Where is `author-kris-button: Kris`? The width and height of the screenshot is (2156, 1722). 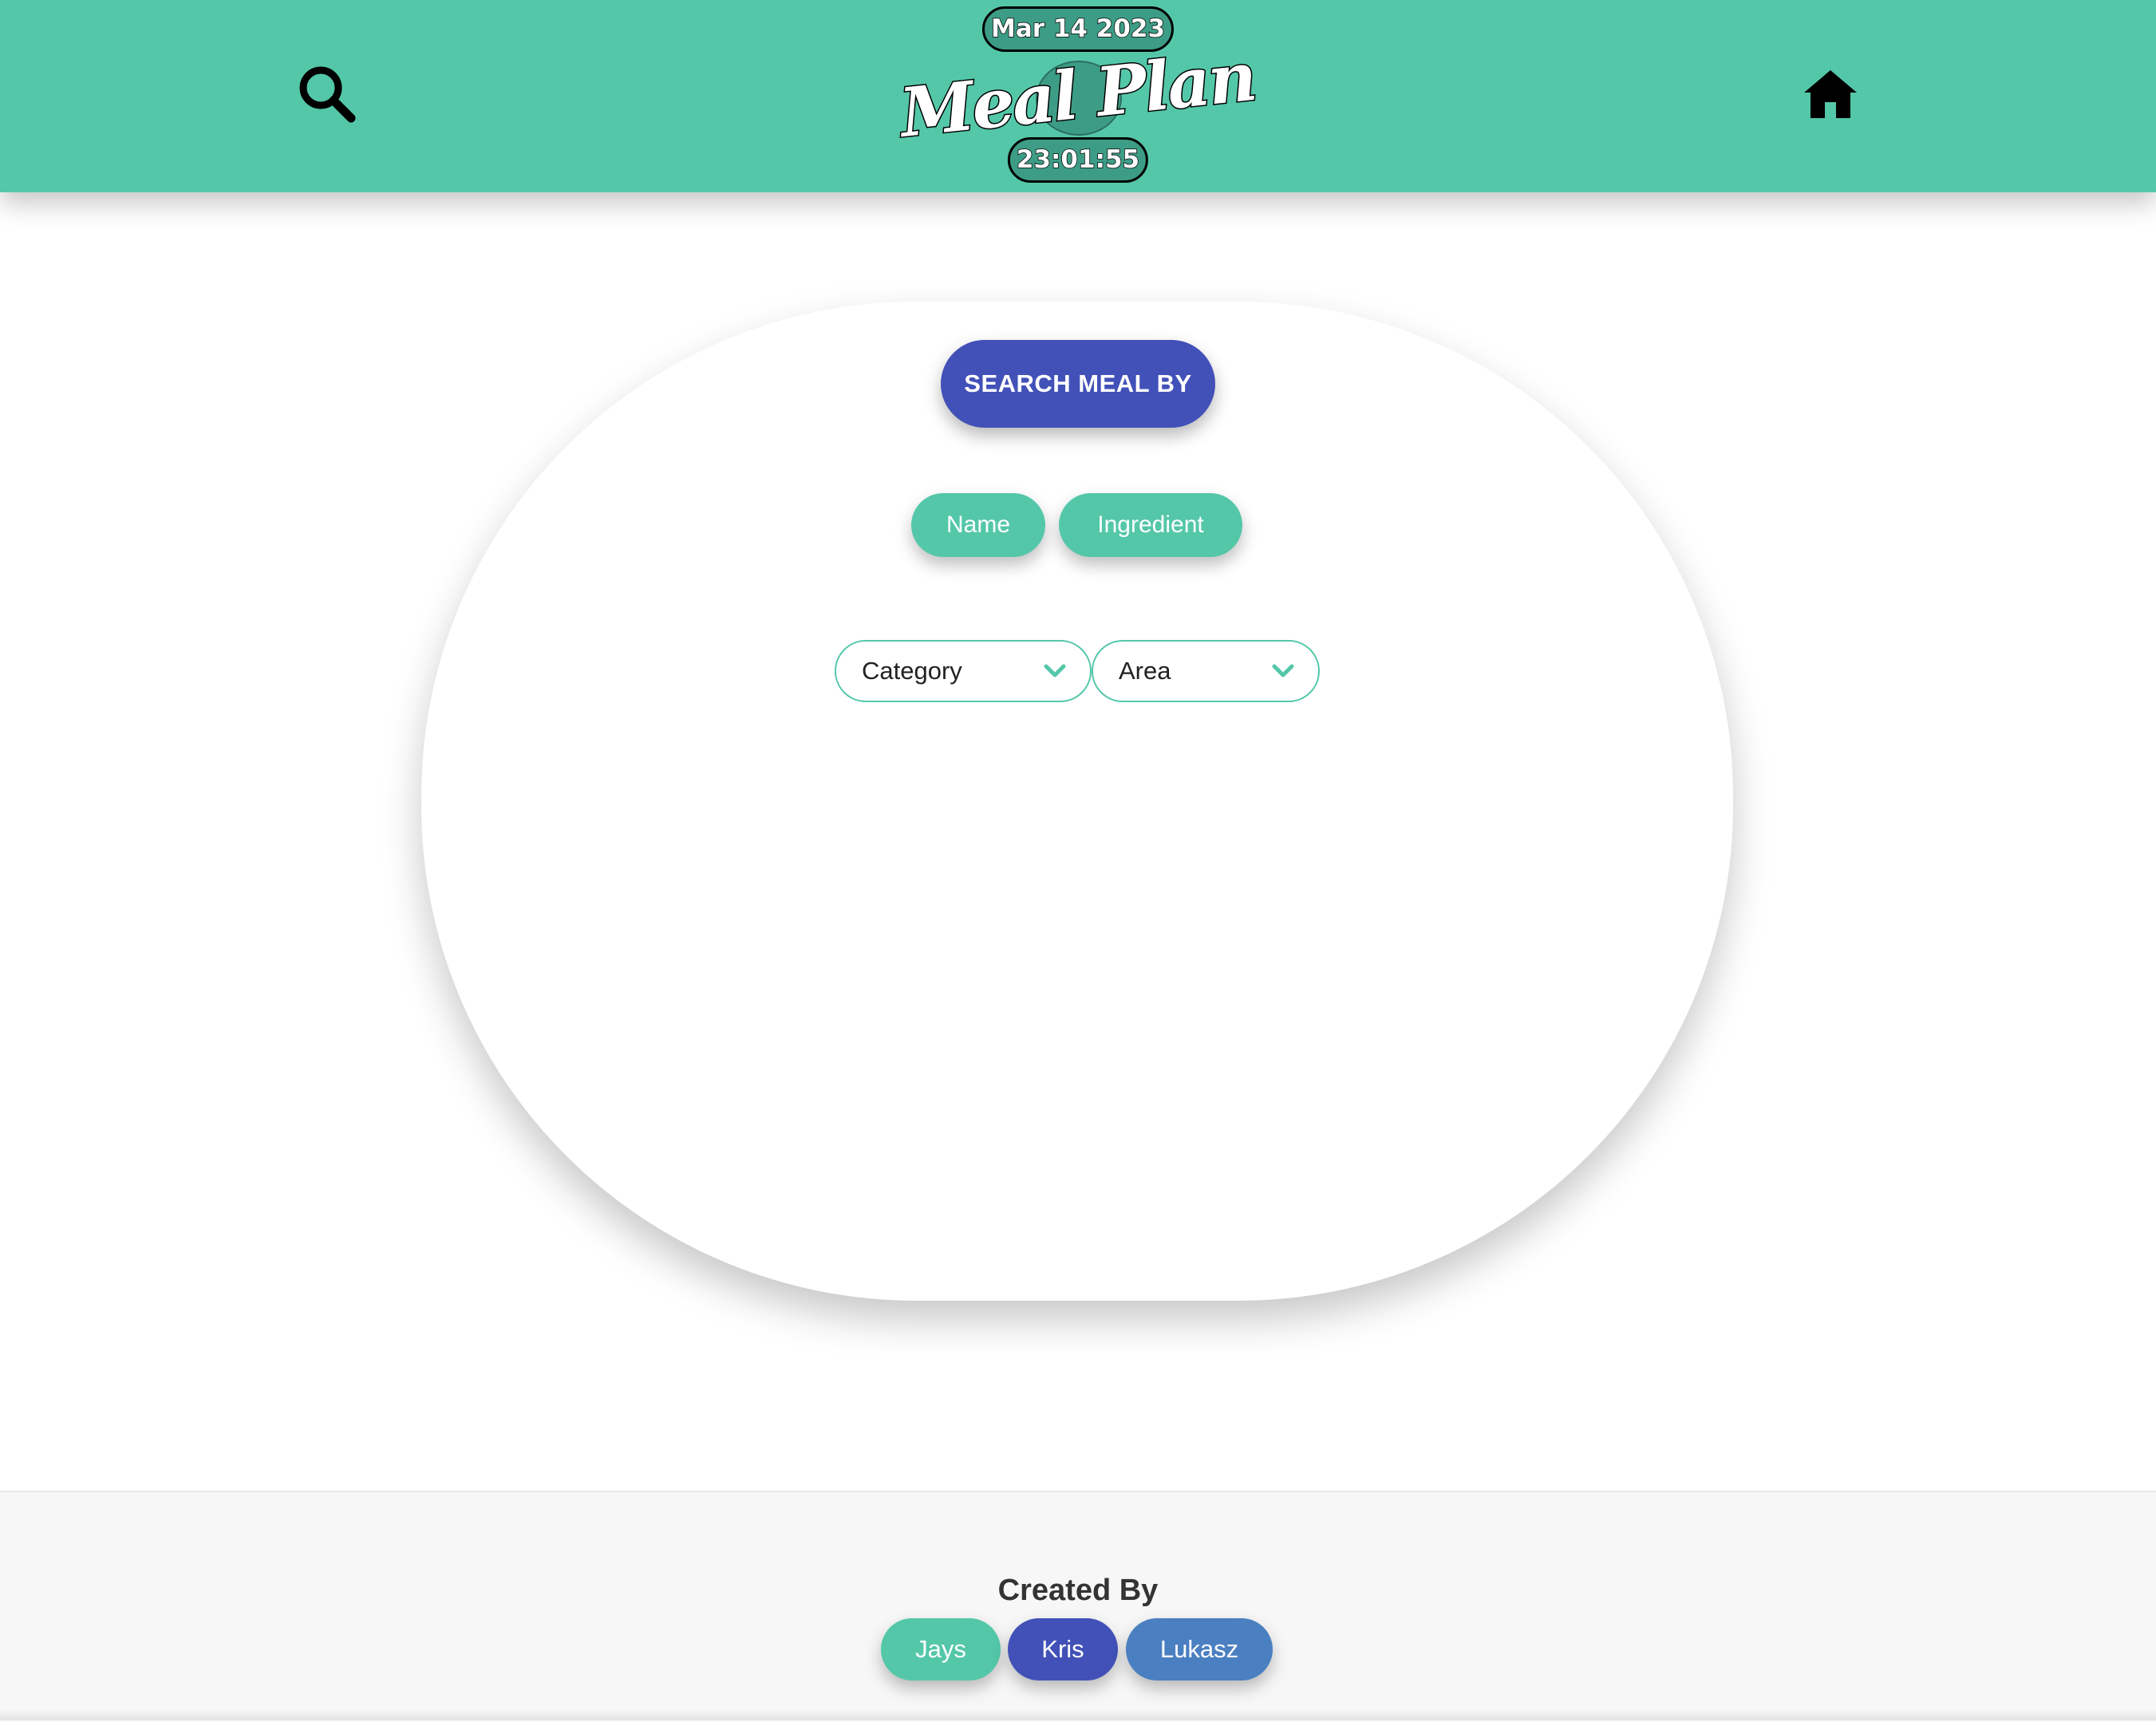
author-kris-button: Kris is located at coordinates (1063, 1649).